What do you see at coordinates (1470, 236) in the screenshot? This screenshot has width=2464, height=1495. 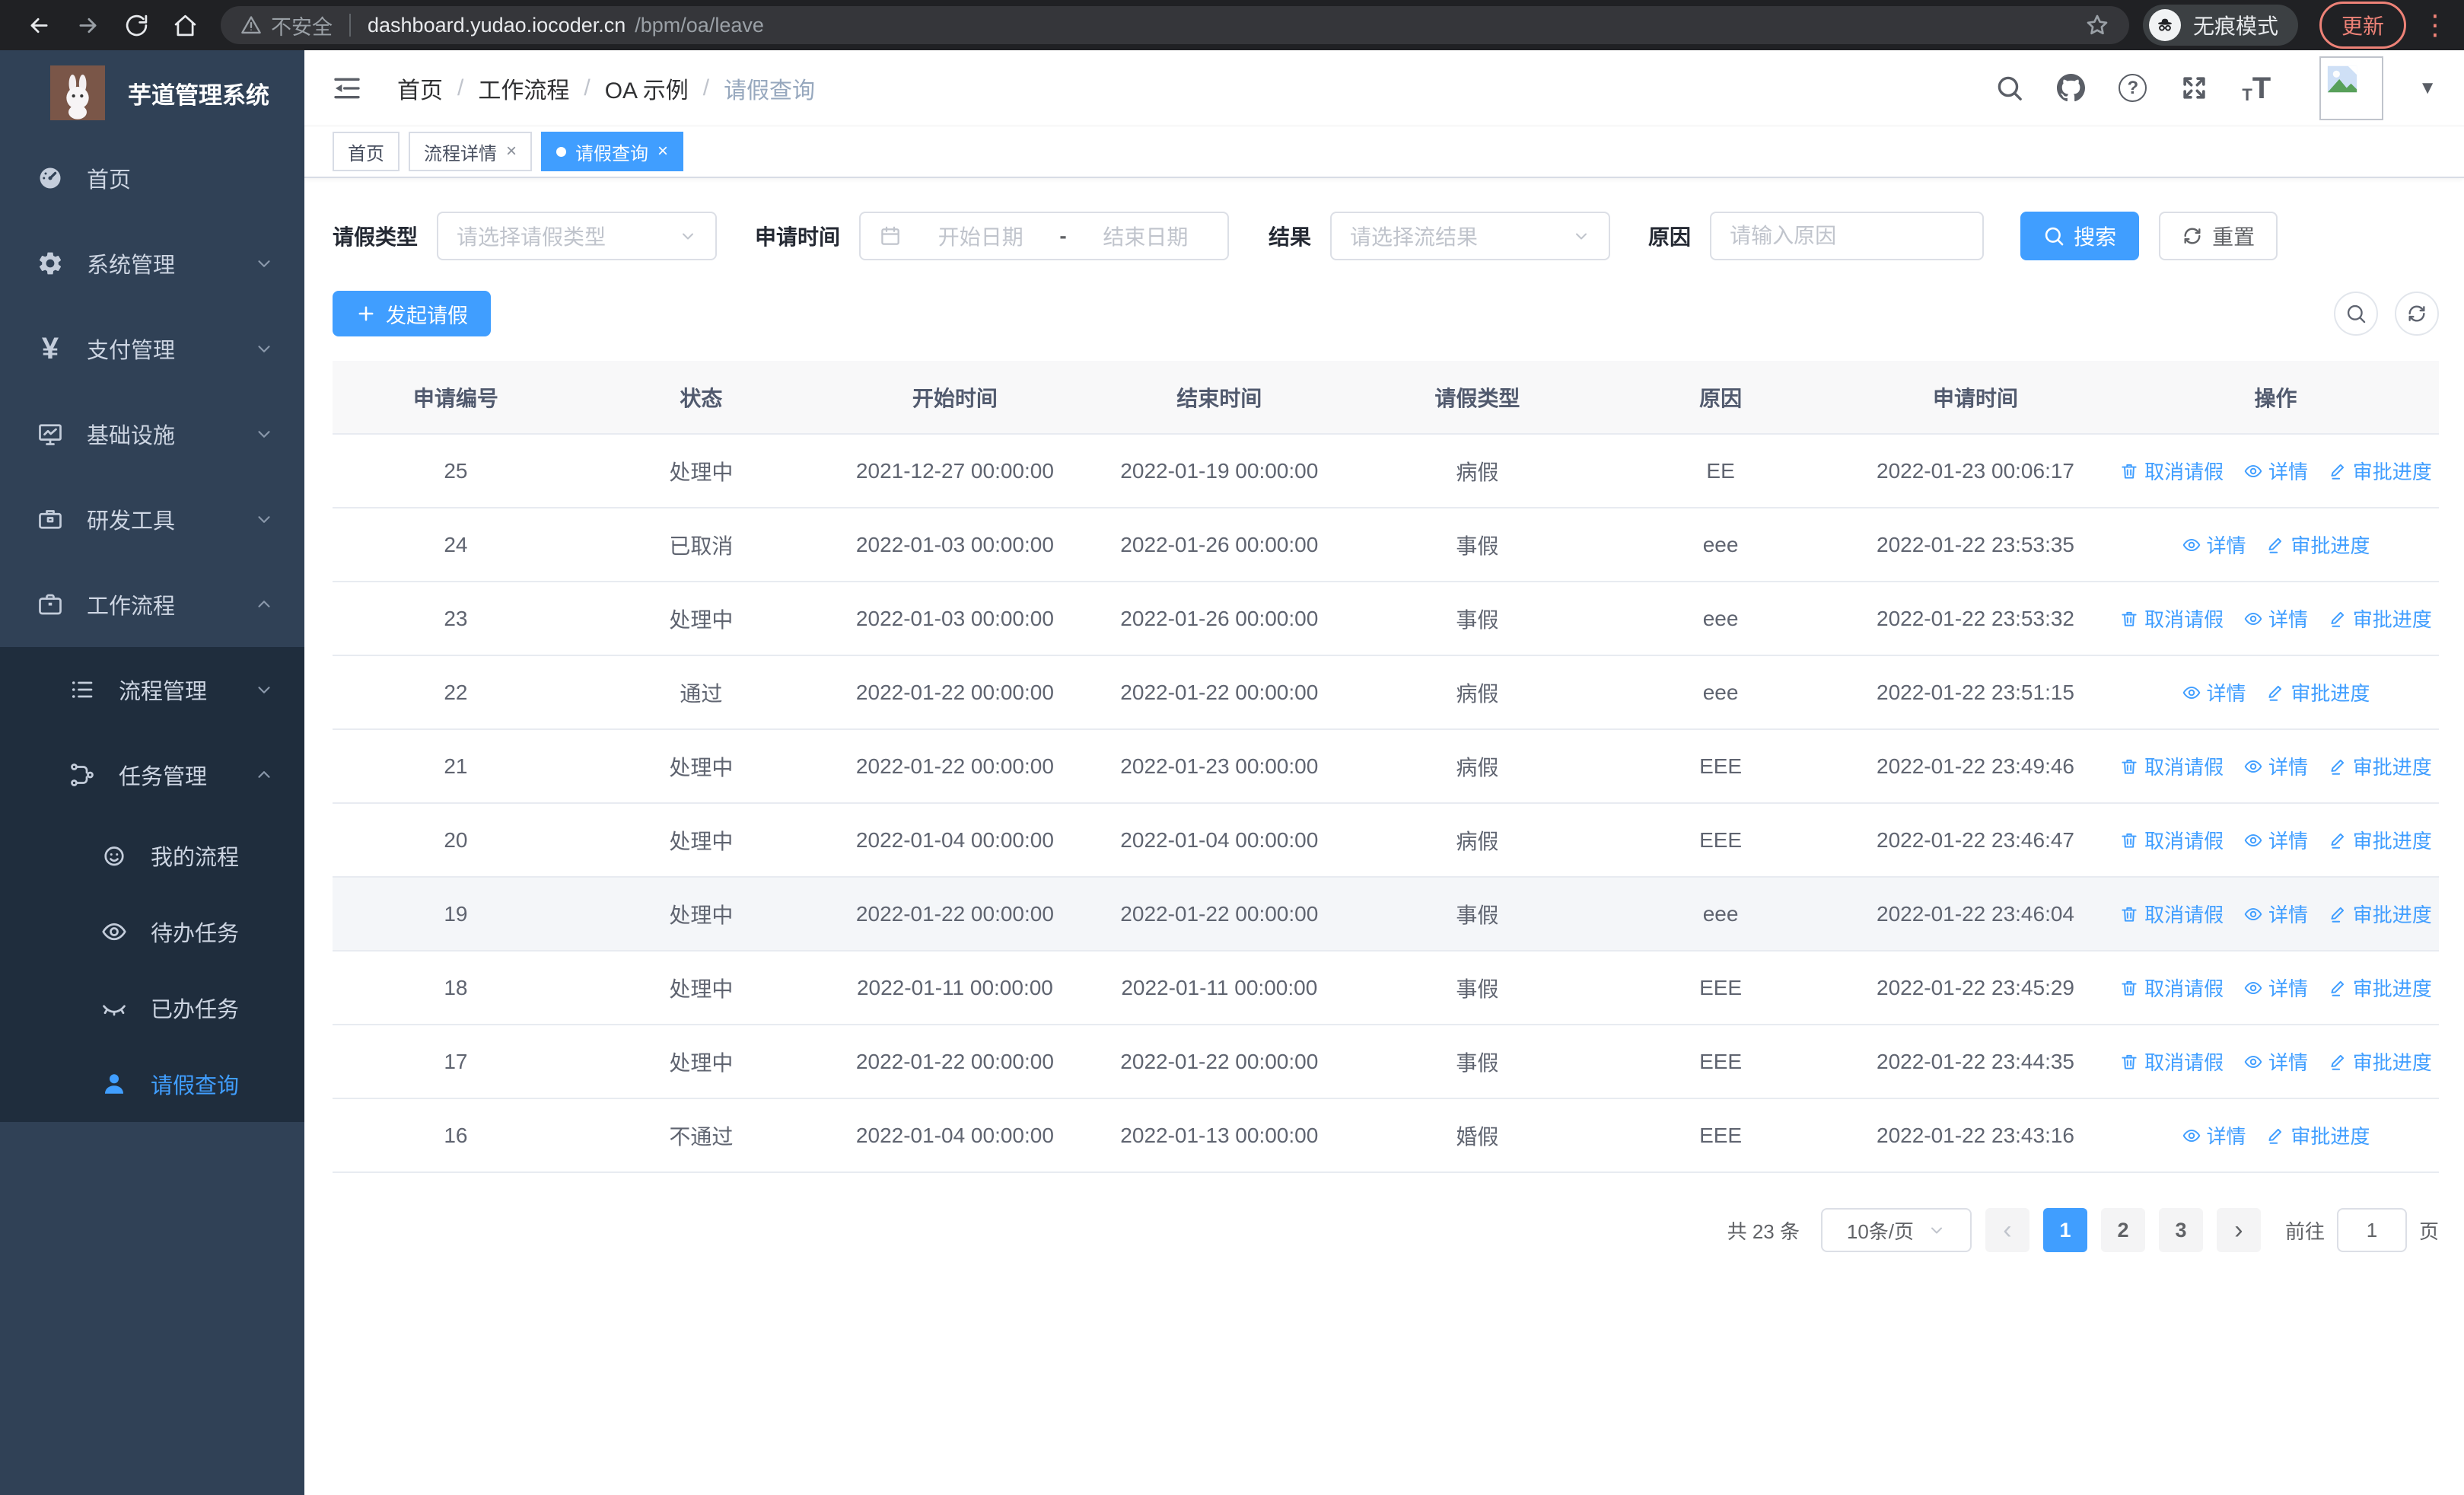 I see `result-select: 请选择流结果` at bounding box center [1470, 236].